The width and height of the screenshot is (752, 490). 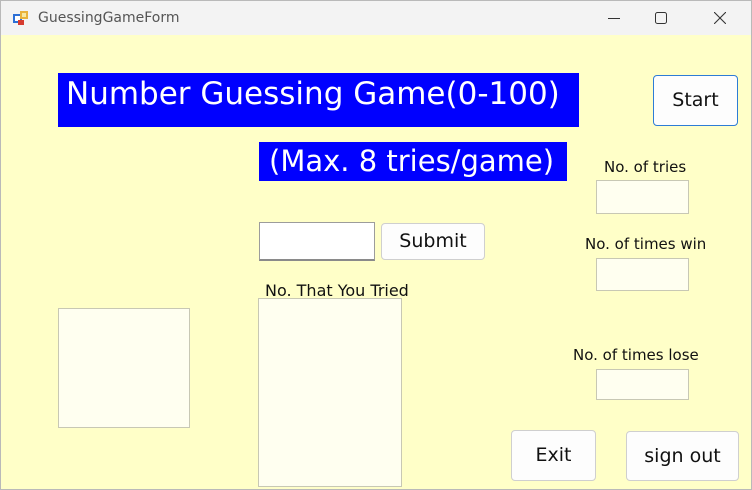 I want to click on sign-out-button: sign out, so click(x=682, y=456).